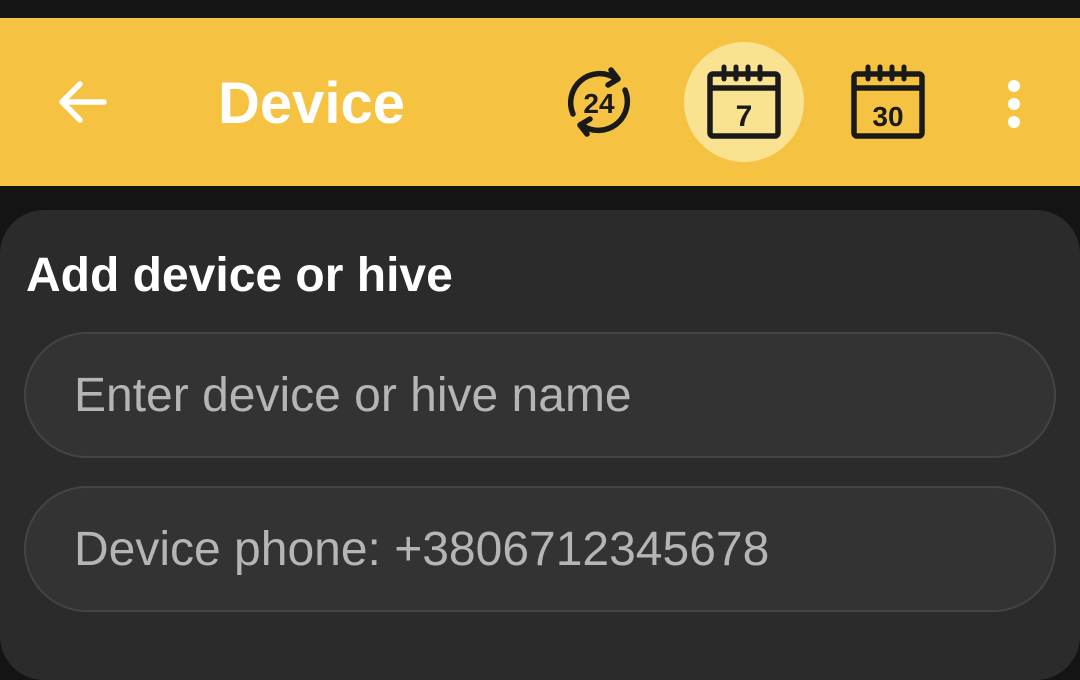 The width and height of the screenshot is (1080, 680). I want to click on calendar-30-icon: 30, so click(888, 101).